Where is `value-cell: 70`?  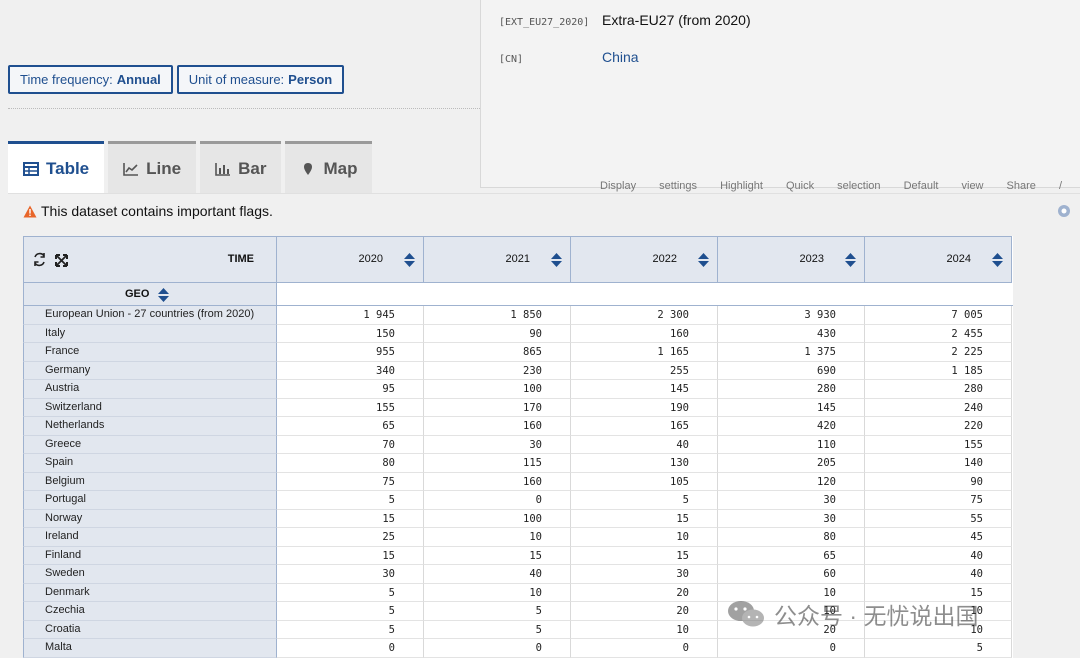 value-cell: 70 is located at coordinates (350, 444).